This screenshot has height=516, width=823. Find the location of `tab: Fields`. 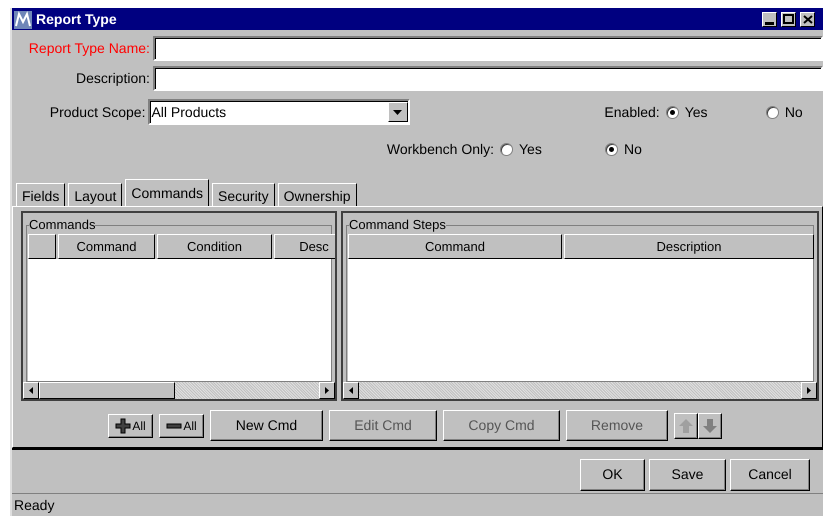

tab: Fields is located at coordinates (41, 194).